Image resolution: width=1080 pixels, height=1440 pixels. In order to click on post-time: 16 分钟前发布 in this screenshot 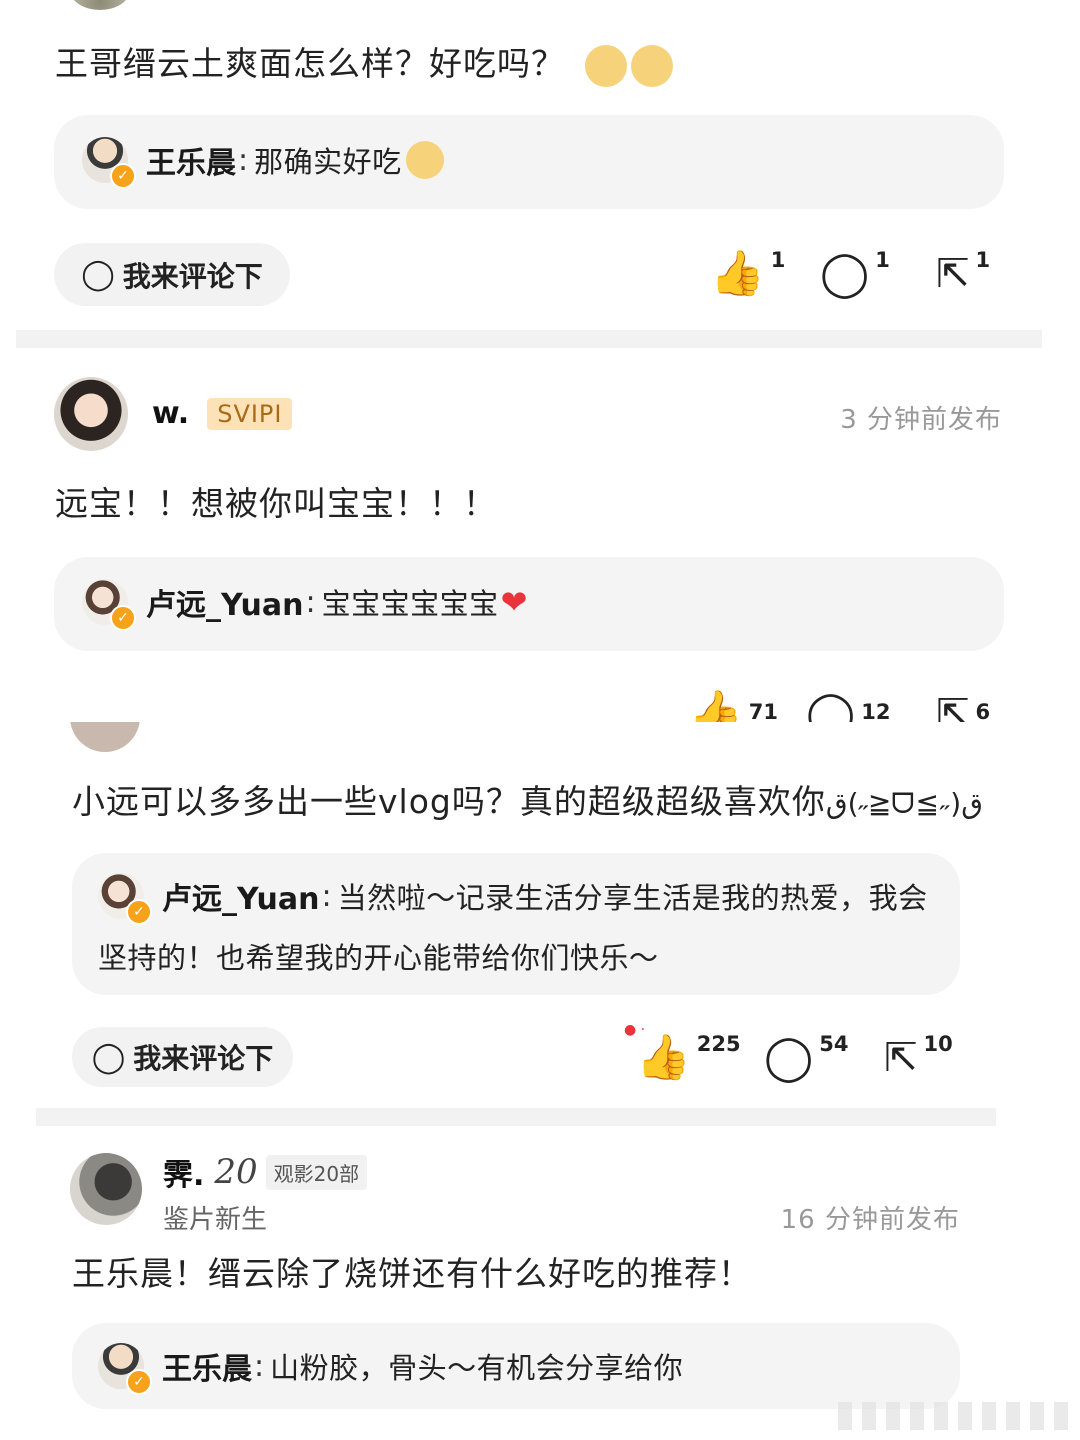, I will do `click(870, 1220)`.